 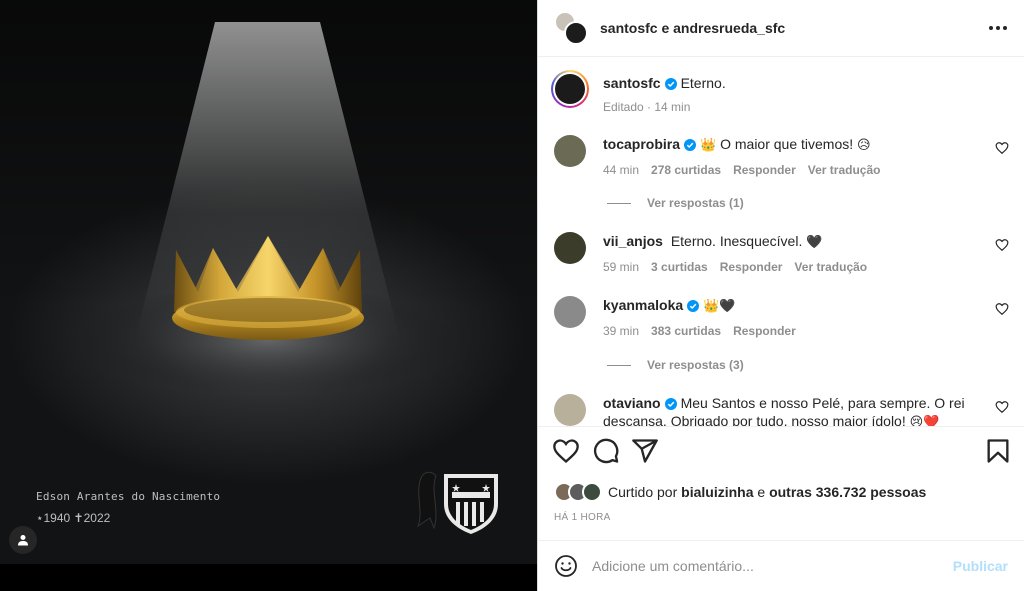 What do you see at coordinates (695, 365) in the screenshot?
I see `view-replies-label: Ver respostas (3)` at bounding box center [695, 365].